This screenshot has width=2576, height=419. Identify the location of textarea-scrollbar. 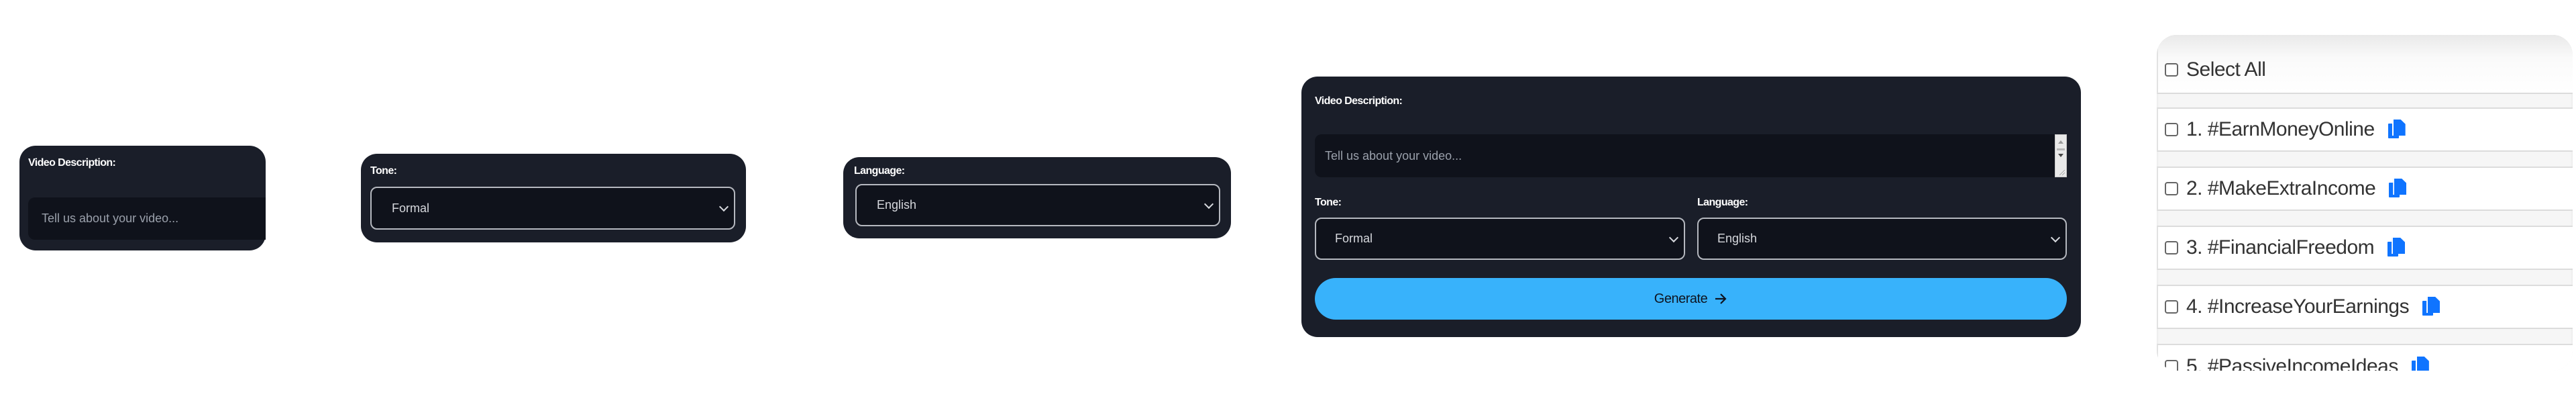
(2061, 155).